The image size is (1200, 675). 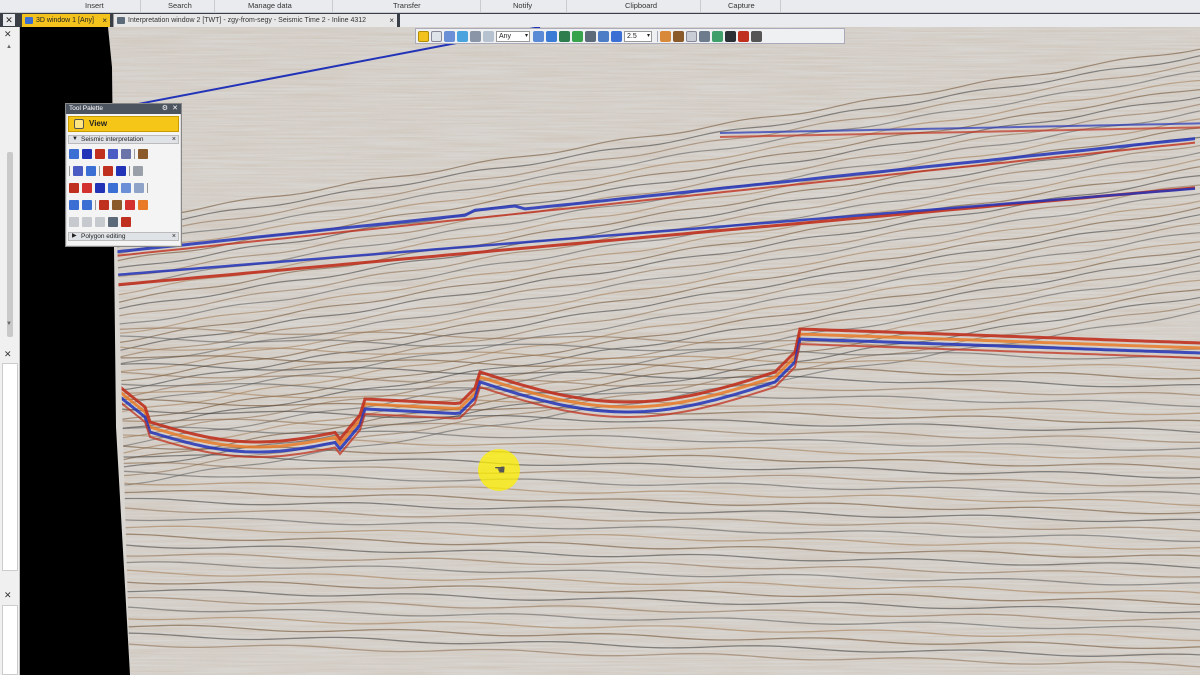 I want to click on 3d-window-toolbar: Any ▾ 2.5 ▾, so click(x=630, y=36).